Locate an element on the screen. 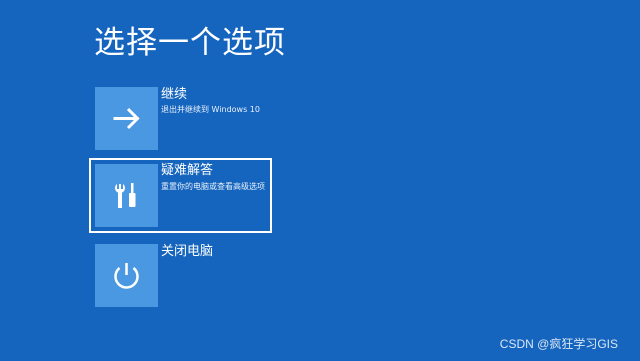  troubleshoot-title: 疑难解答 is located at coordinates (187, 170).